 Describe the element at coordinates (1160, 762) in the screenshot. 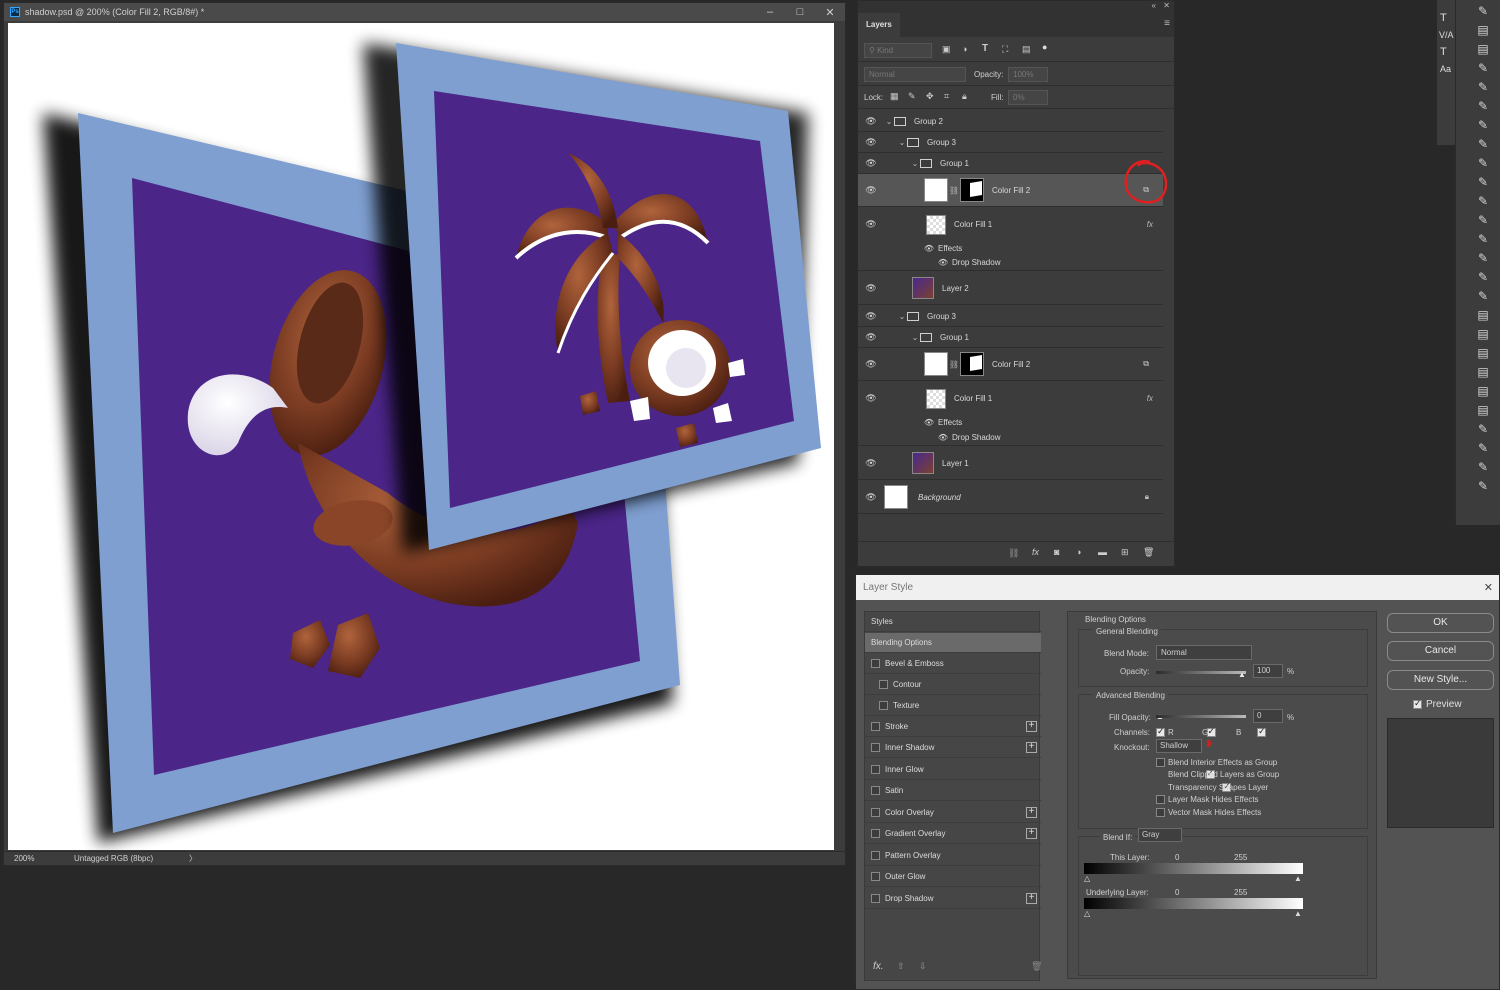

I see `blend-interior-checkbox` at that location.